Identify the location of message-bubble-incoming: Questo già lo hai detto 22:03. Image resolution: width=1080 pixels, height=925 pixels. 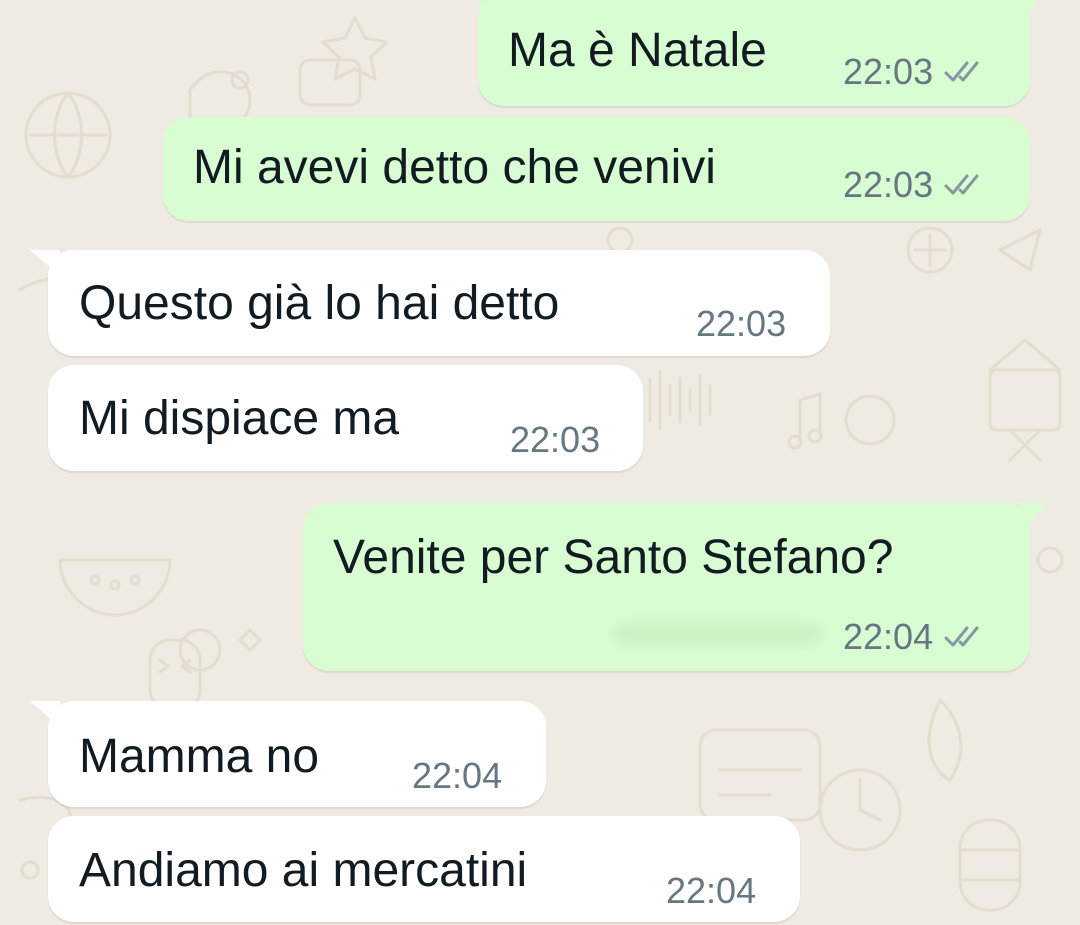
(430, 303).